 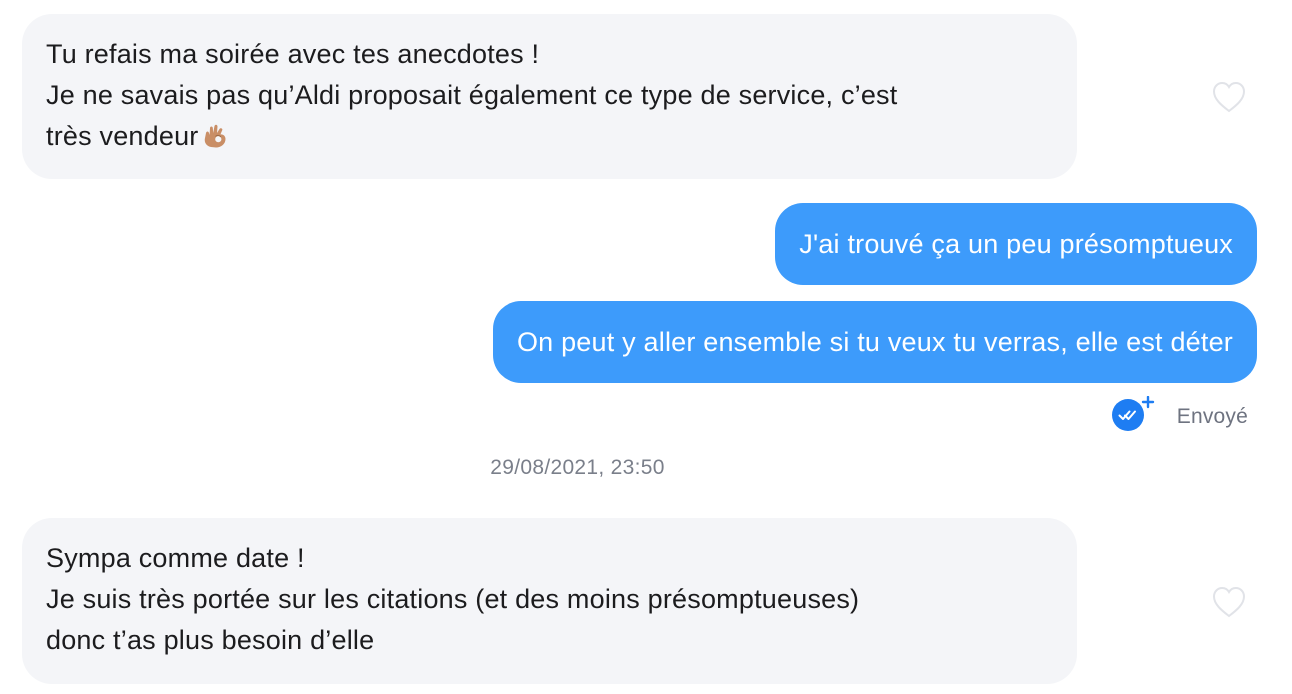 What do you see at coordinates (293, 54) in the screenshot?
I see `message-text-line: Tu refais ma soirée avec tes anecdotes !` at bounding box center [293, 54].